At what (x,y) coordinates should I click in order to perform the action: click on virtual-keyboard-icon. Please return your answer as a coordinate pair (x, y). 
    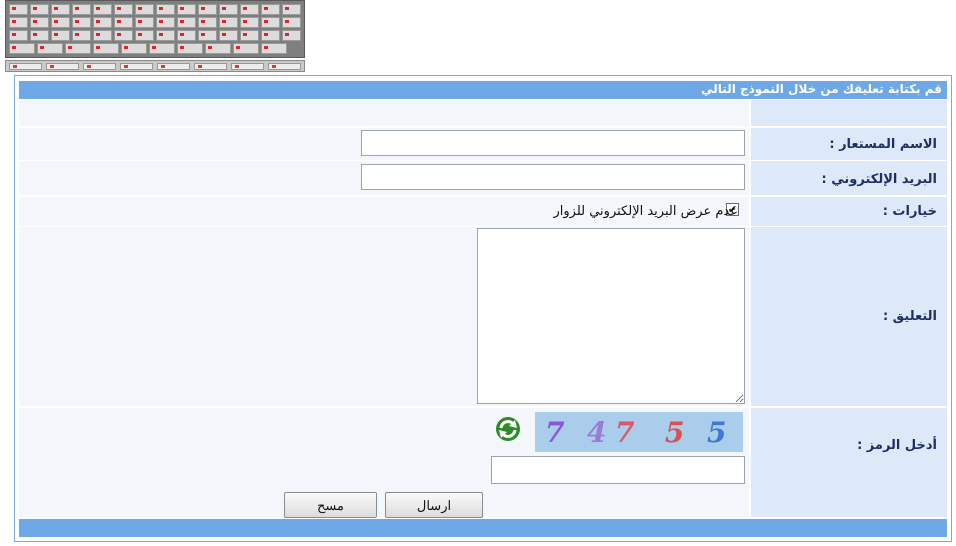
    Looking at the image, I should click on (155, 29).